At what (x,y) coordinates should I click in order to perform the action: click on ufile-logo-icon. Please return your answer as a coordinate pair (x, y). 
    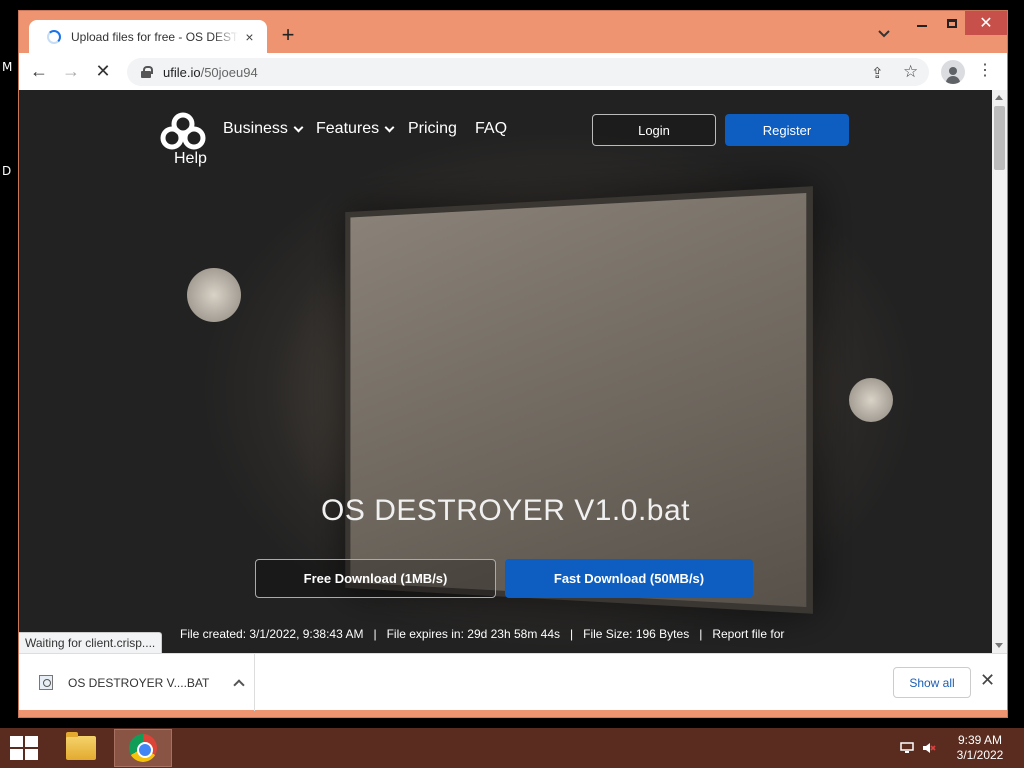
    Looking at the image, I should click on (183, 132).